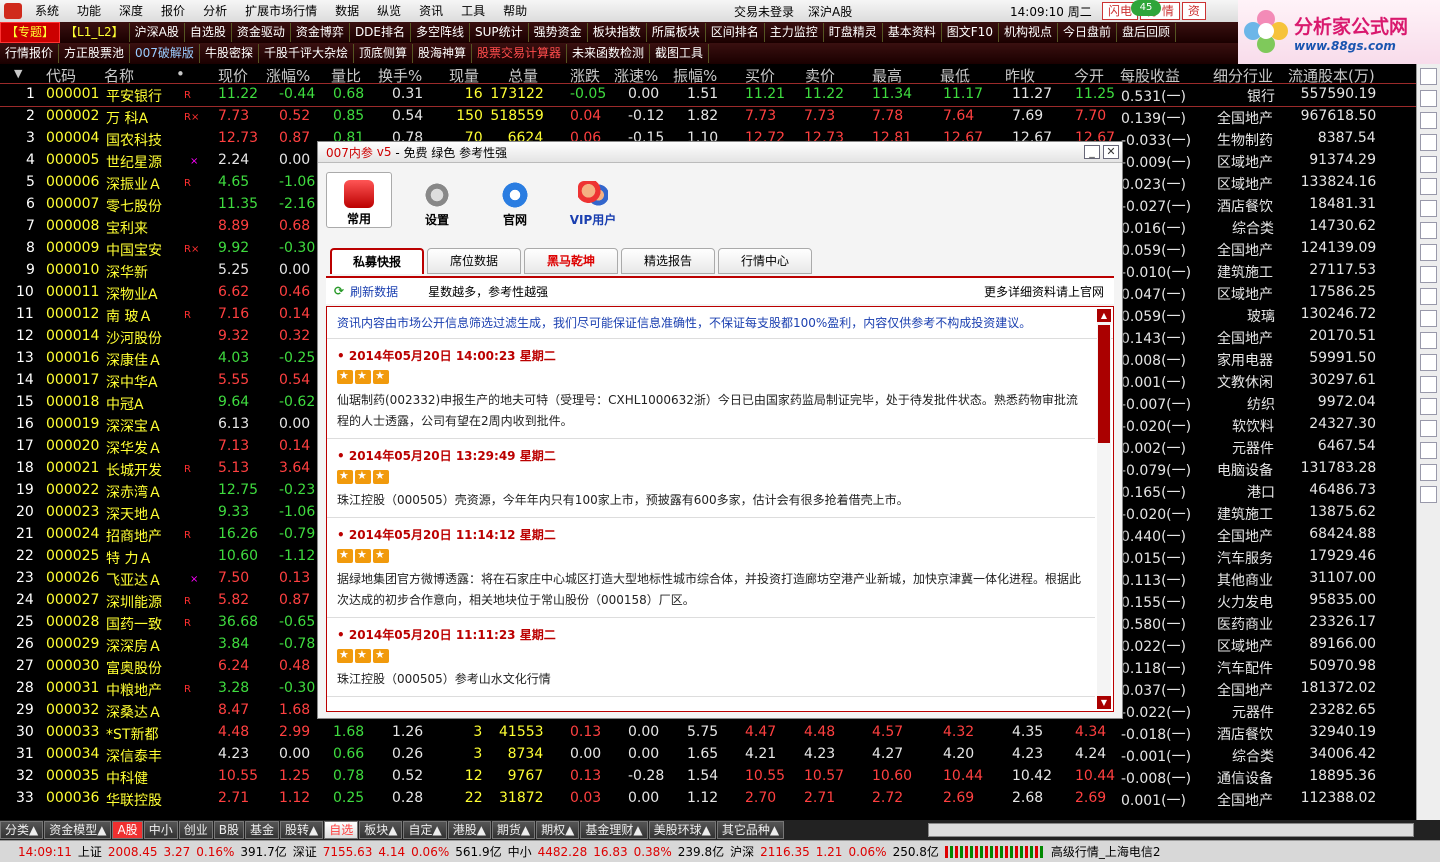  What do you see at coordinates (593, 200) in the screenshot?
I see `vip-button: VIP用户` at bounding box center [593, 200].